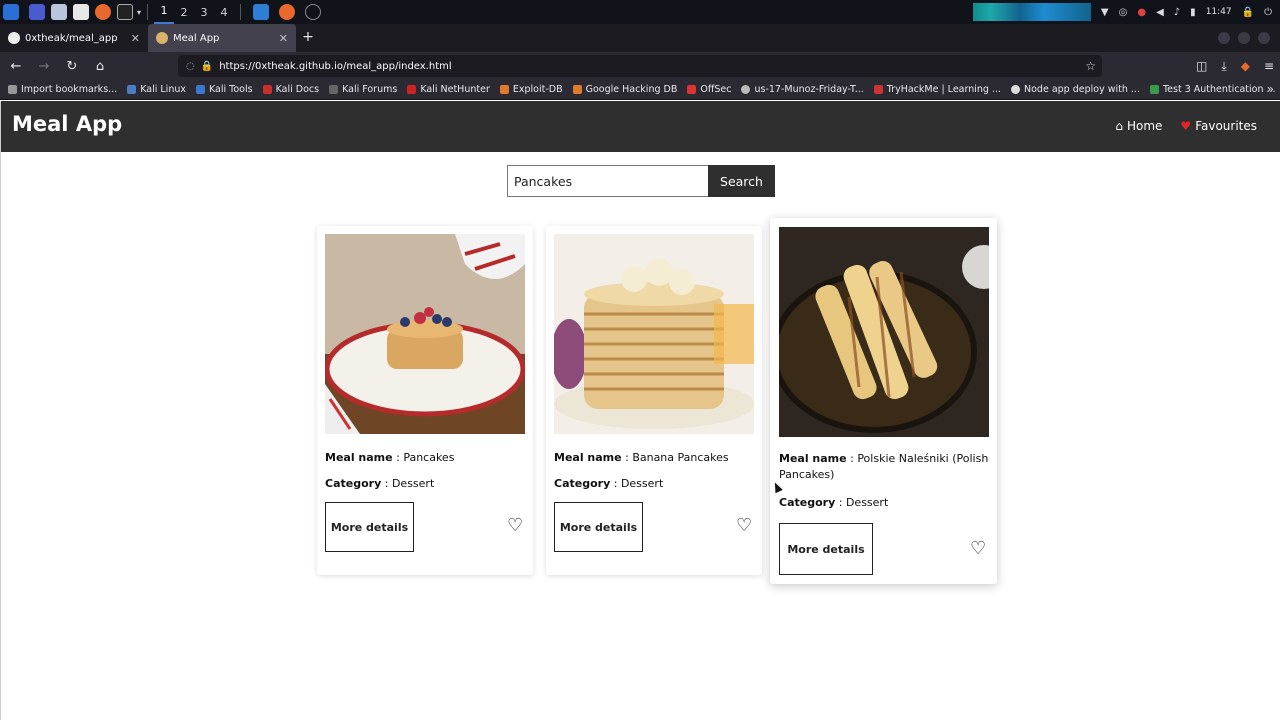 The height and width of the screenshot is (720, 1280). Describe the element at coordinates (741, 181) in the screenshot. I see `search-button: Search` at that location.